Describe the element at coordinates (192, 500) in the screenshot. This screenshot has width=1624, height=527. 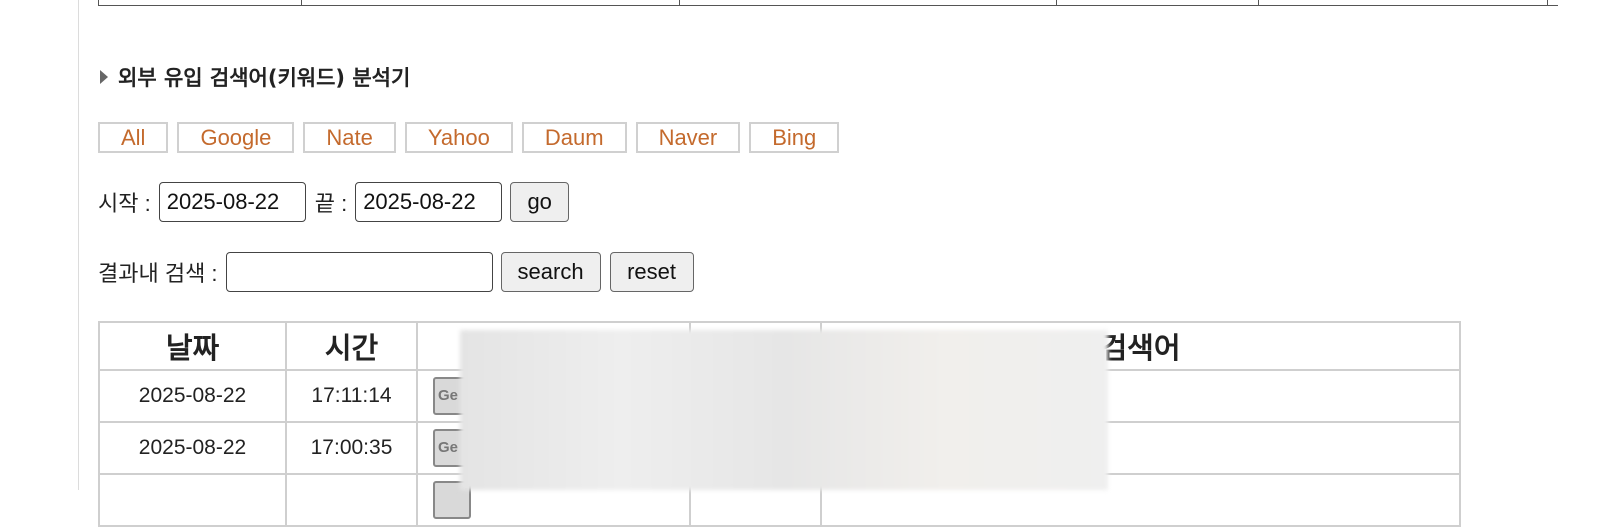
I see `cell-date` at that location.